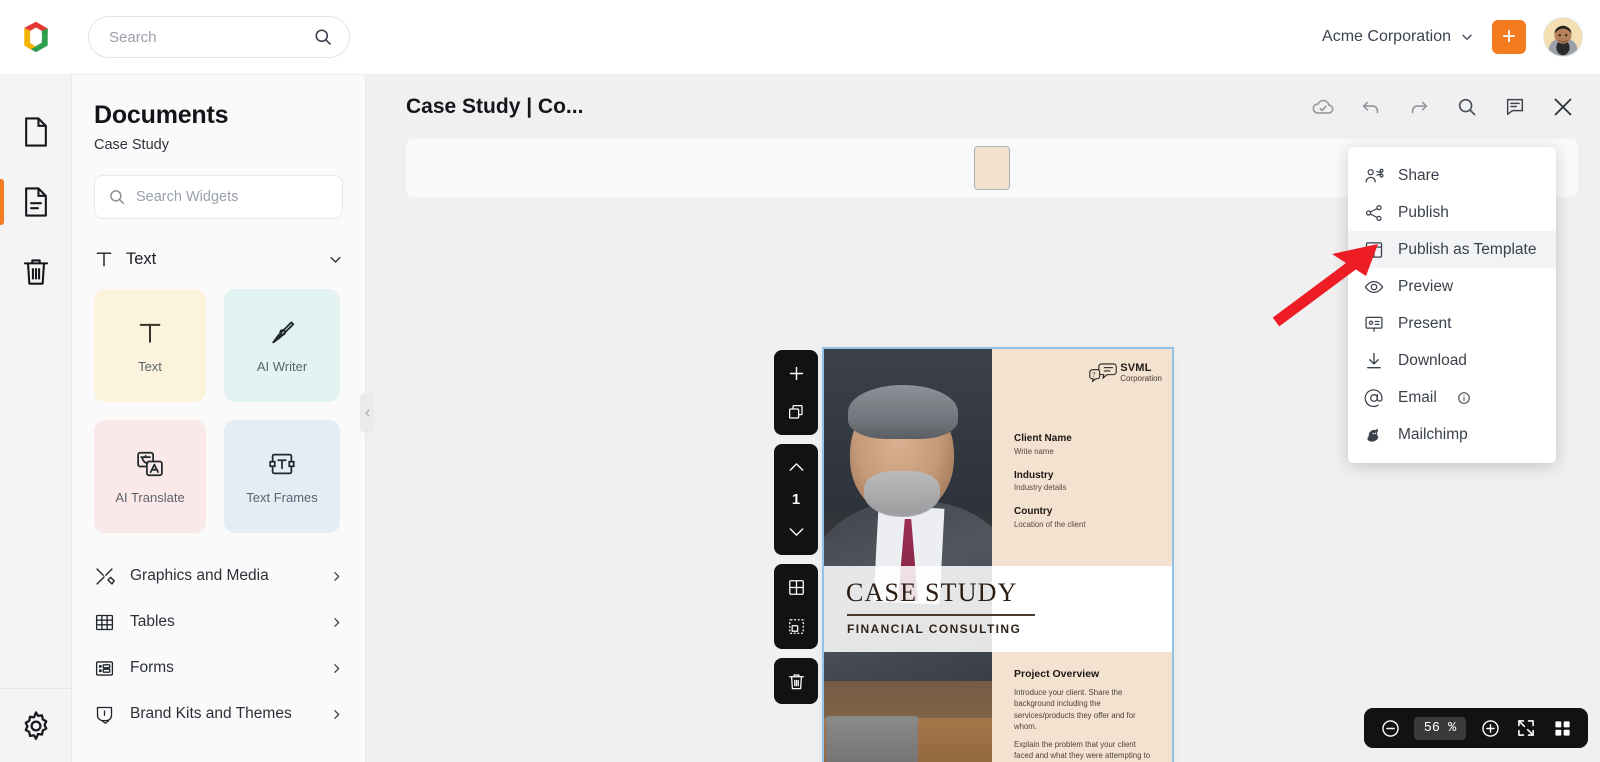 This screenshot has height=762, width=1600. I want to click on field-value: Location of the client, so click(1050, 524).